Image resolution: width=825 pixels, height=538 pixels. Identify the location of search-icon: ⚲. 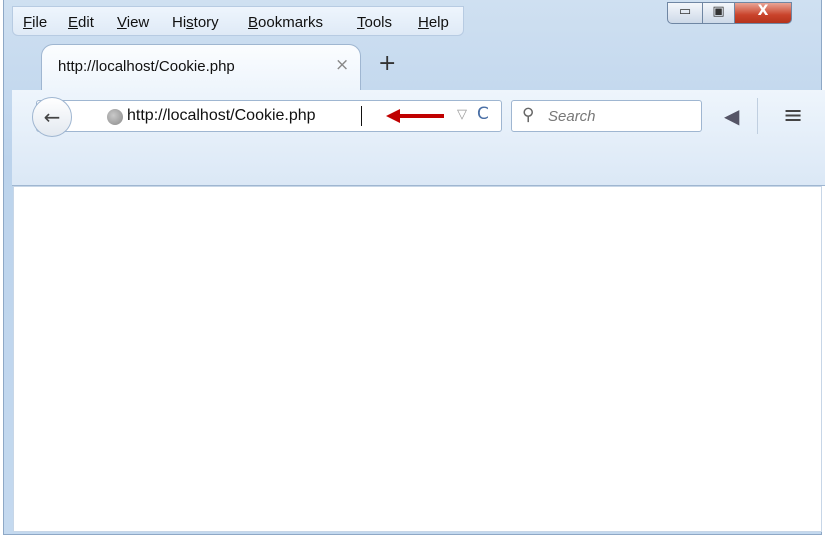
(528, 115).